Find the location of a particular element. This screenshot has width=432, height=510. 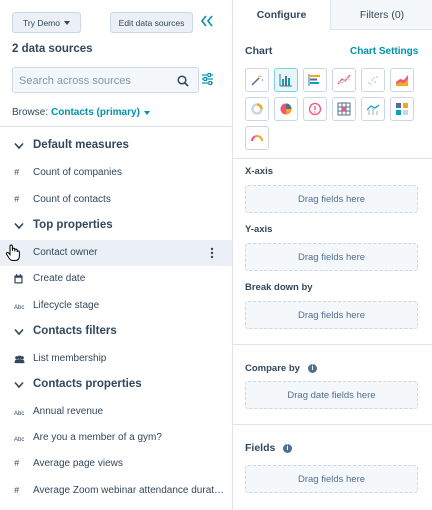

list-item-create-date: Create date is located at coordinates (116, 279).